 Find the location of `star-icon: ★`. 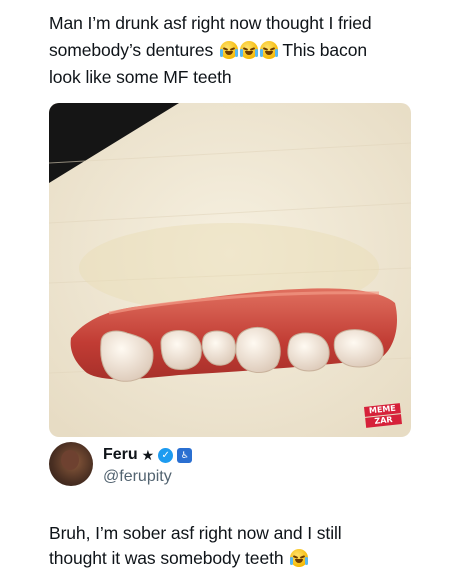

star-icon: ★ is located at coordinates (148, 454).